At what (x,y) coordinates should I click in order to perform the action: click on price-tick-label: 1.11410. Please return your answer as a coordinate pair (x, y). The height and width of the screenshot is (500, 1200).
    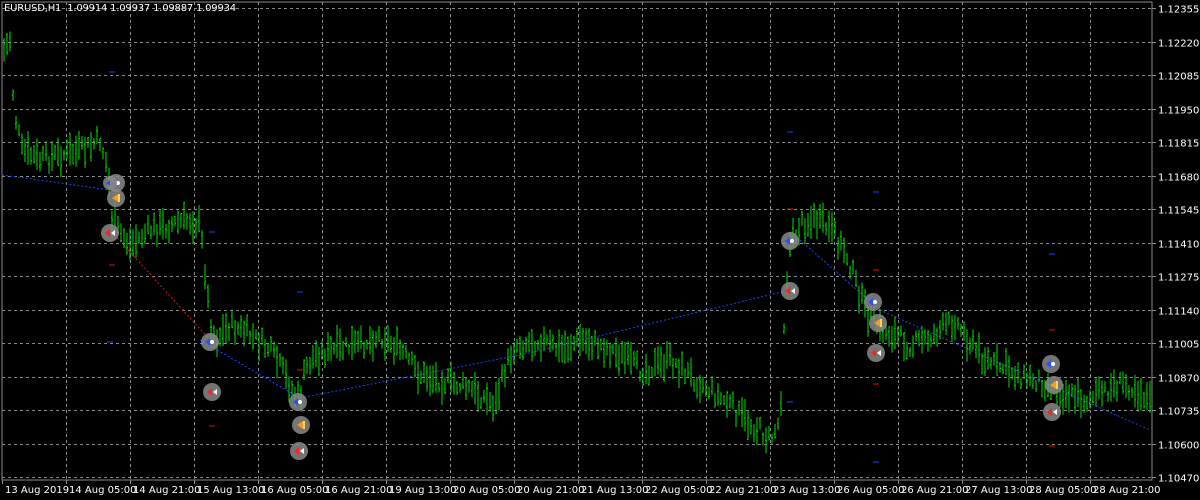
    Looking at the image, I should click on (1178, 245).